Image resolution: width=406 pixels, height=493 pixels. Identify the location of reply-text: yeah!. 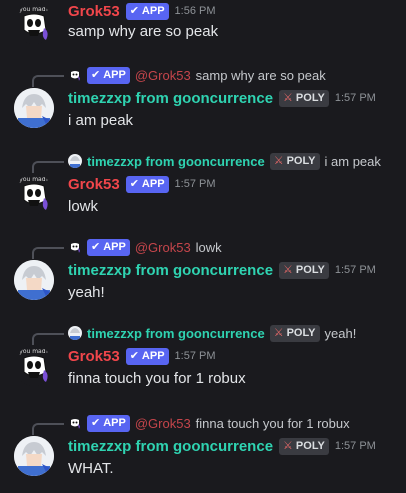
(340, 333).